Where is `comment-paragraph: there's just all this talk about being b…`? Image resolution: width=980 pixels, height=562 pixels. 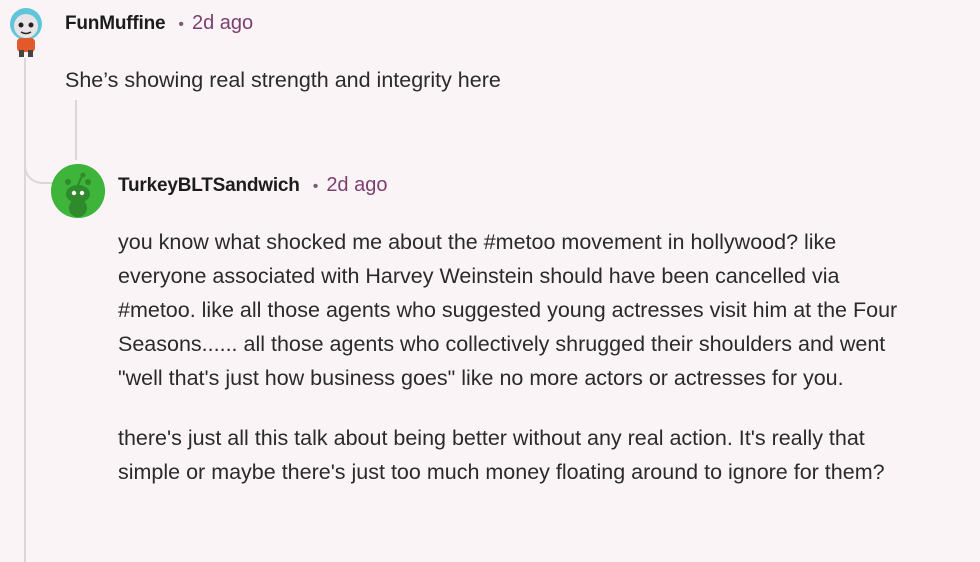
comment-paragraph: there's just all this talk about being b… is located at coordinates (501, 455).